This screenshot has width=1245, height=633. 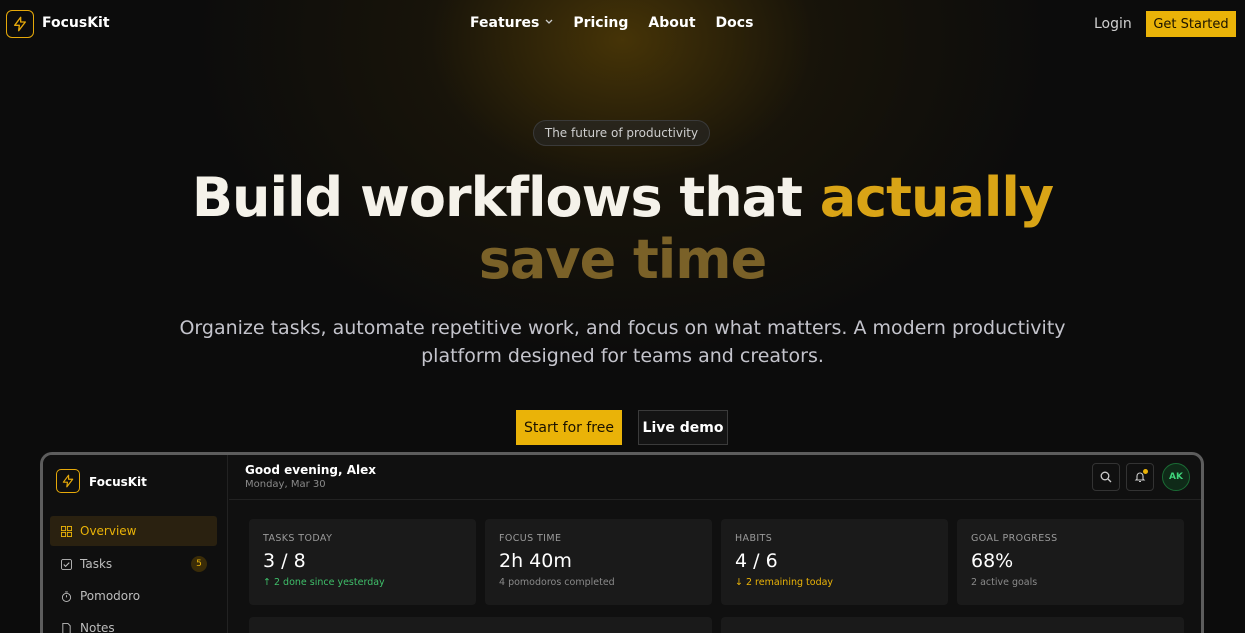 I want to click on current-date: Monday, Mar 30, so click(x=285, y=484).